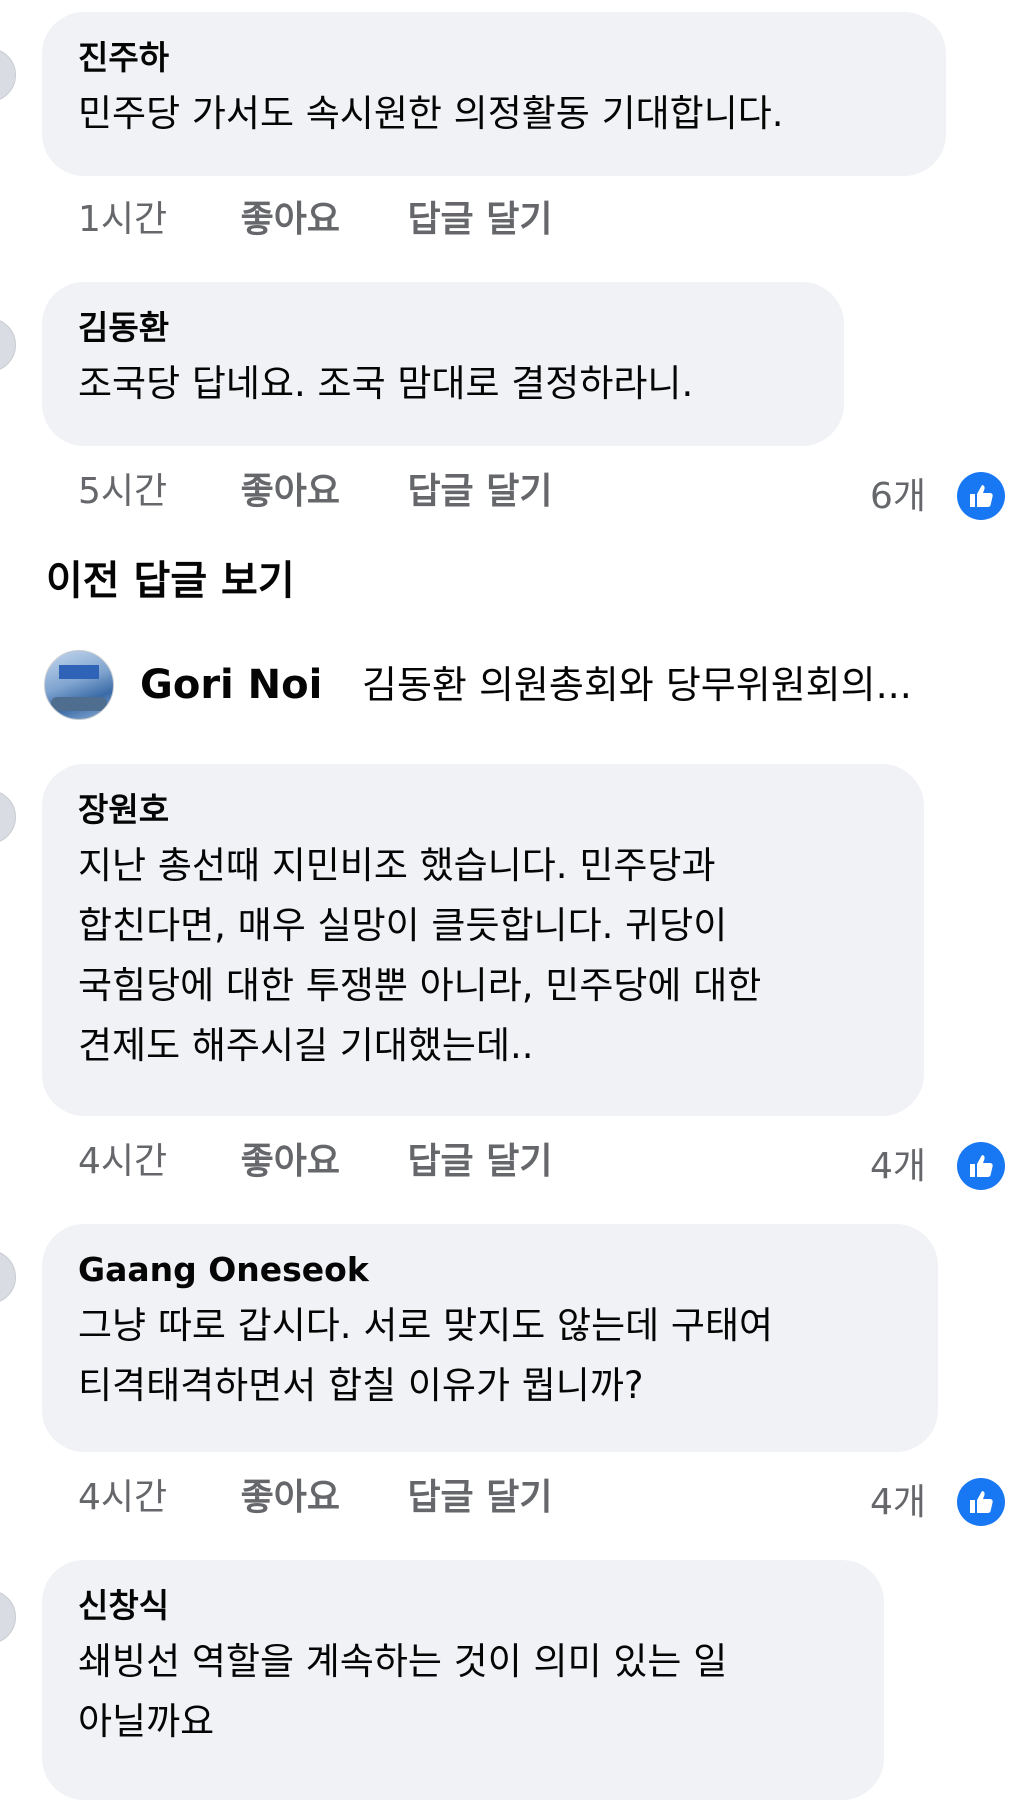 This screenshot has height=1800, width=1020. What do you see at coordinates (231, 685) in the screenshot?
I see `shared-post-author: Gori Noi` at bounding box center [231, 685].